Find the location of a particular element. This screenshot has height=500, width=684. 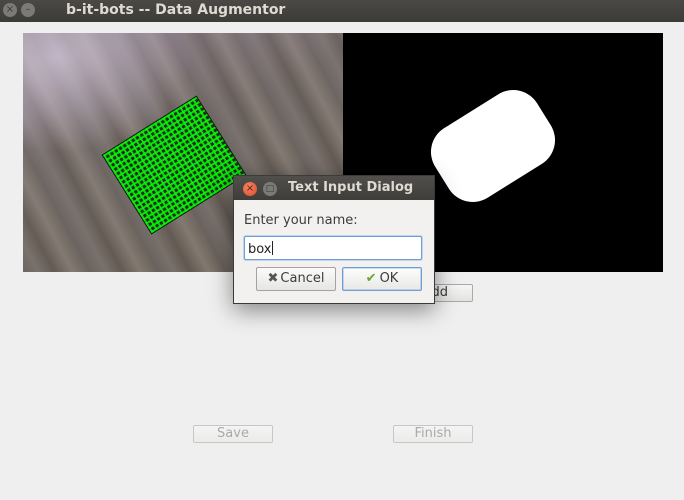

save-button: Save is located at coordinates (233, 434).